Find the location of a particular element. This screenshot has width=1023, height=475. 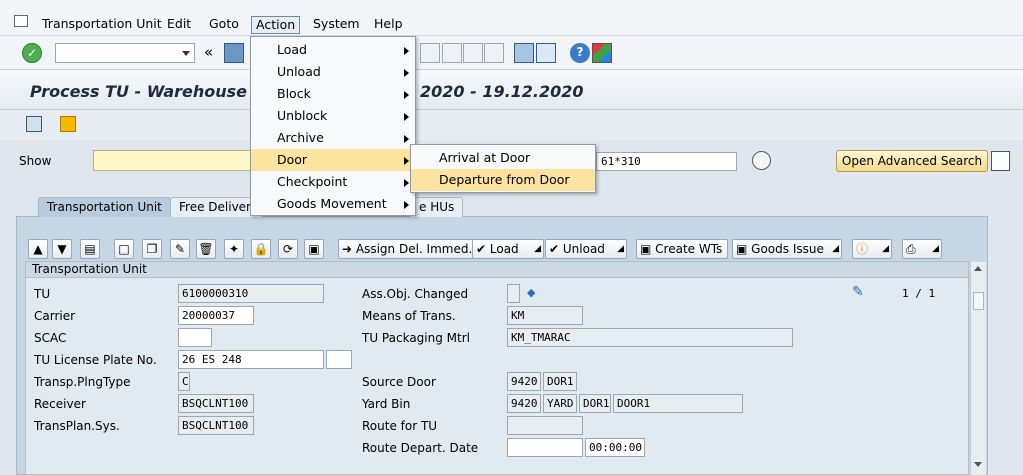

tab-transportation-unit: Transportation Unit is located at coordinates (104, 207).